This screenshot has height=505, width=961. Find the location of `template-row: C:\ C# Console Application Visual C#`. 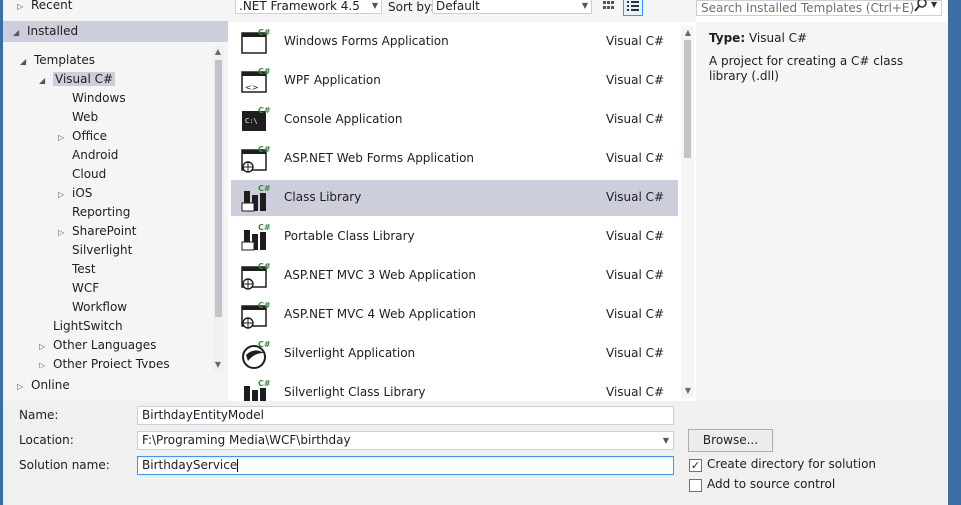

template-row: C:\ C# Console Application Visual C# is located at coordinates (454, 120).